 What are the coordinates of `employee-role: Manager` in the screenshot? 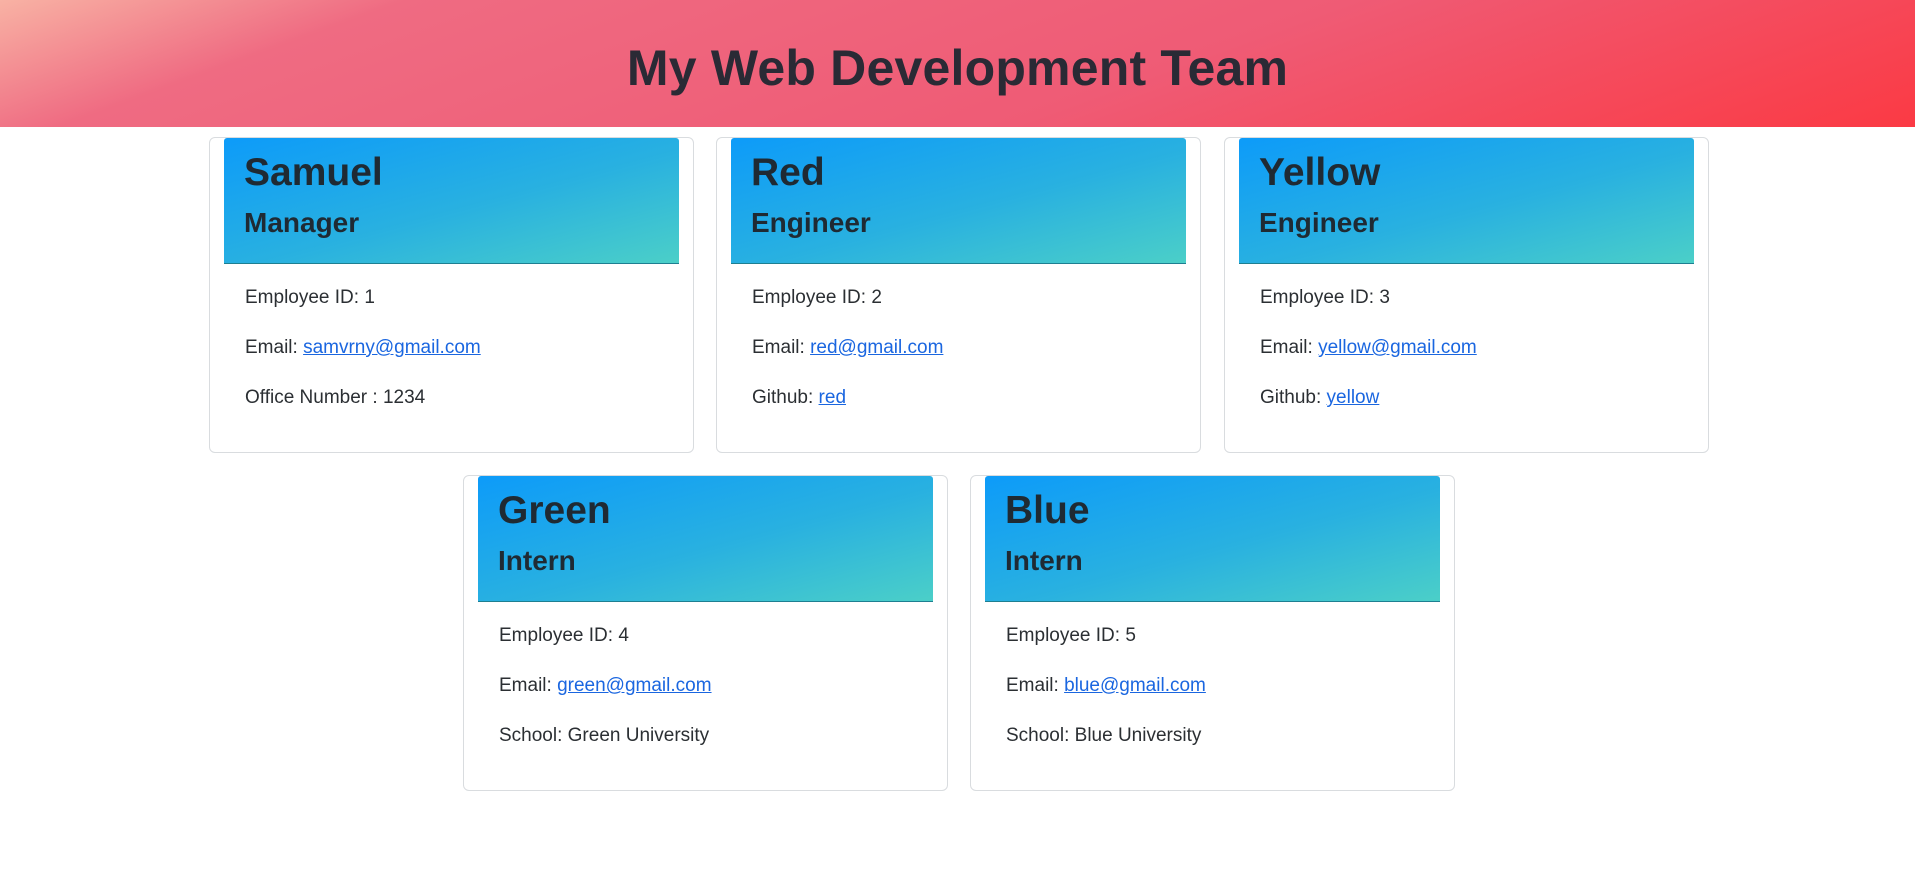 It's located at (302, 222).